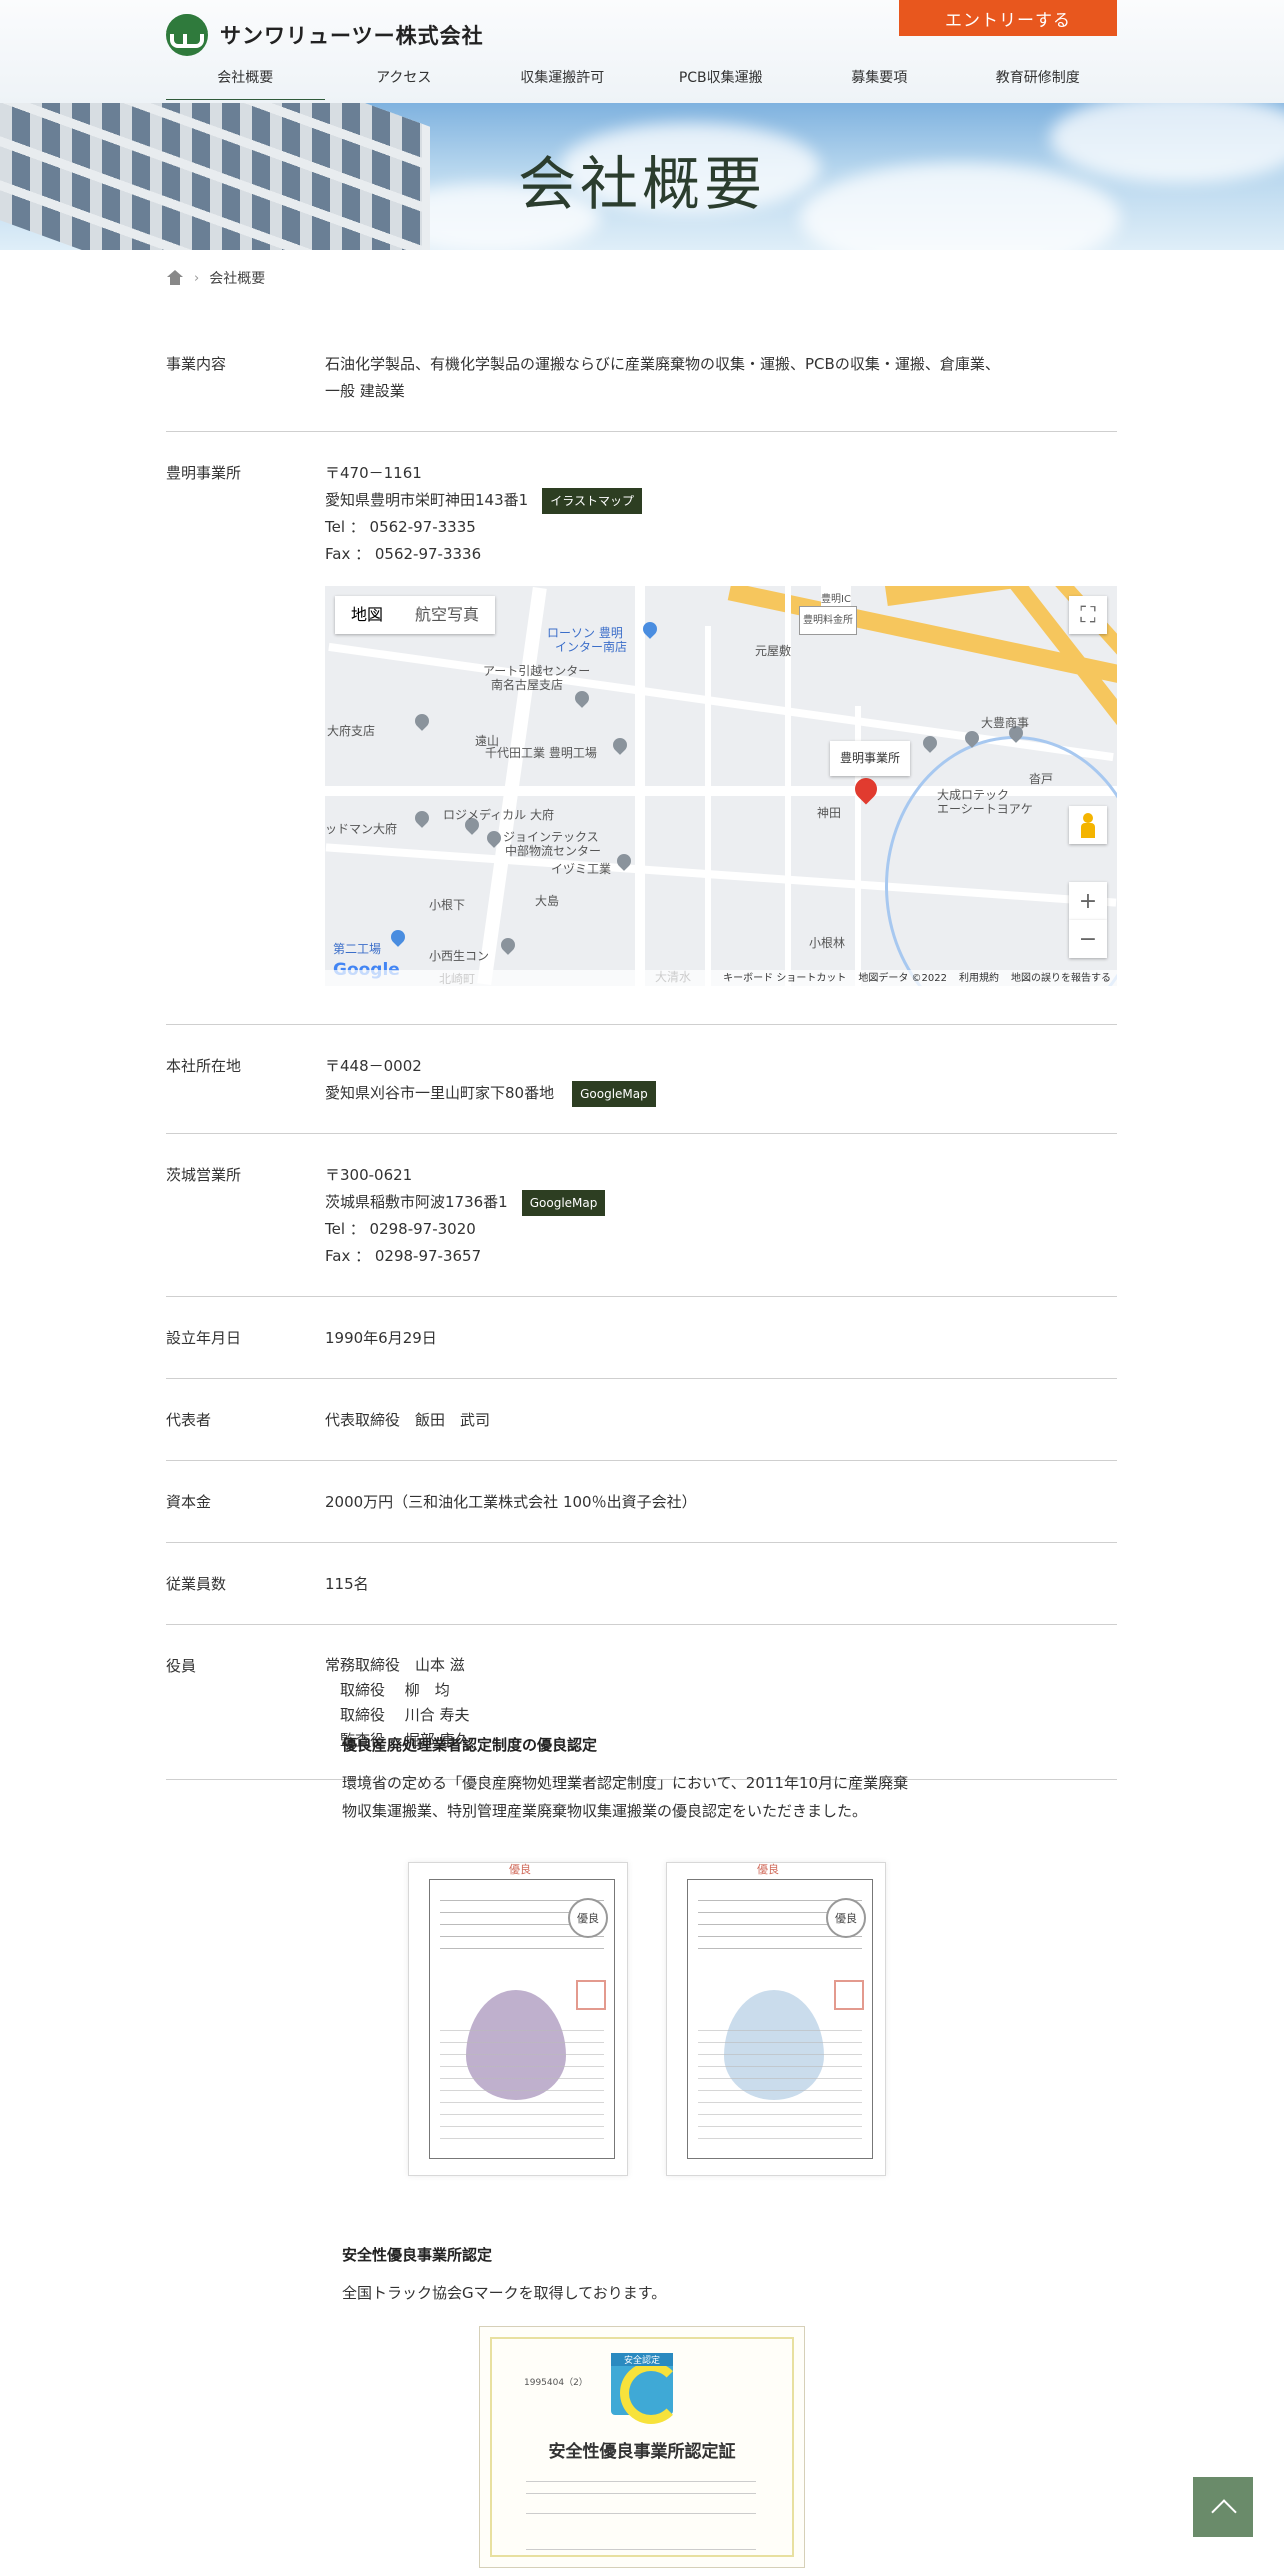  I want to click on award-title: 優良産廃処理業者認定制度の優良認定, so click(470, 1745).